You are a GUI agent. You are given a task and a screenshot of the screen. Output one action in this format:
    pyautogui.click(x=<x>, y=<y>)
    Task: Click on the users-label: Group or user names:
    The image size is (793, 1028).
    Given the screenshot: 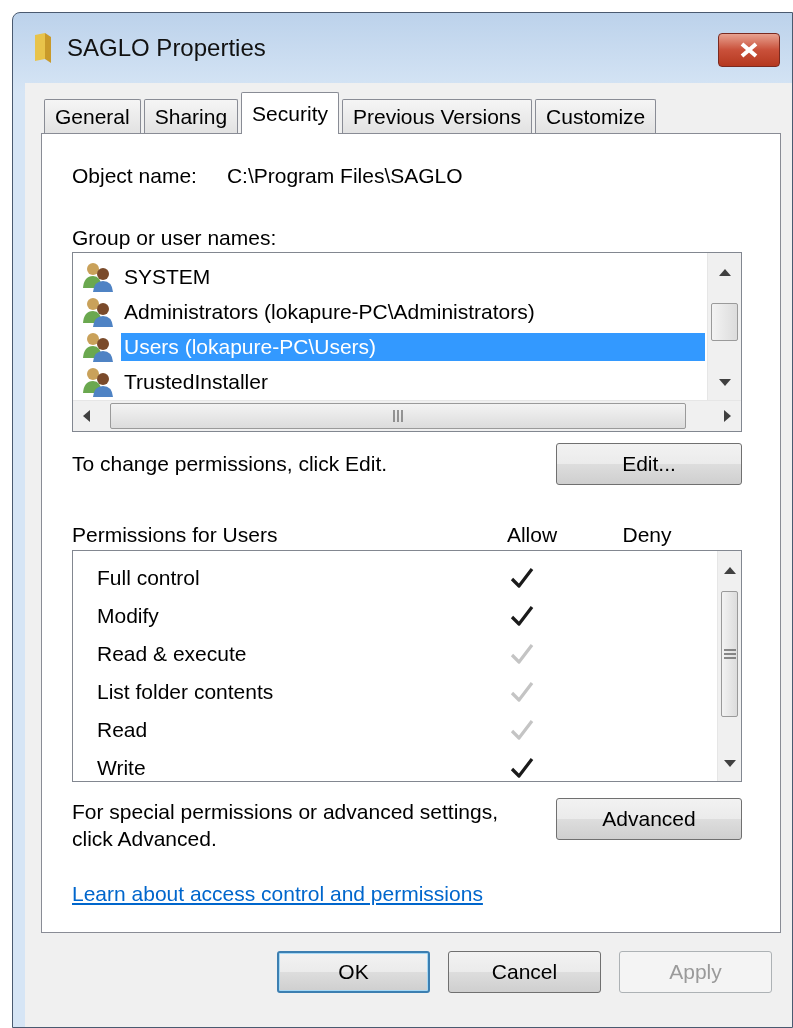 What is the action you would take?
    pyautogui.click(x=174, y=238)
    